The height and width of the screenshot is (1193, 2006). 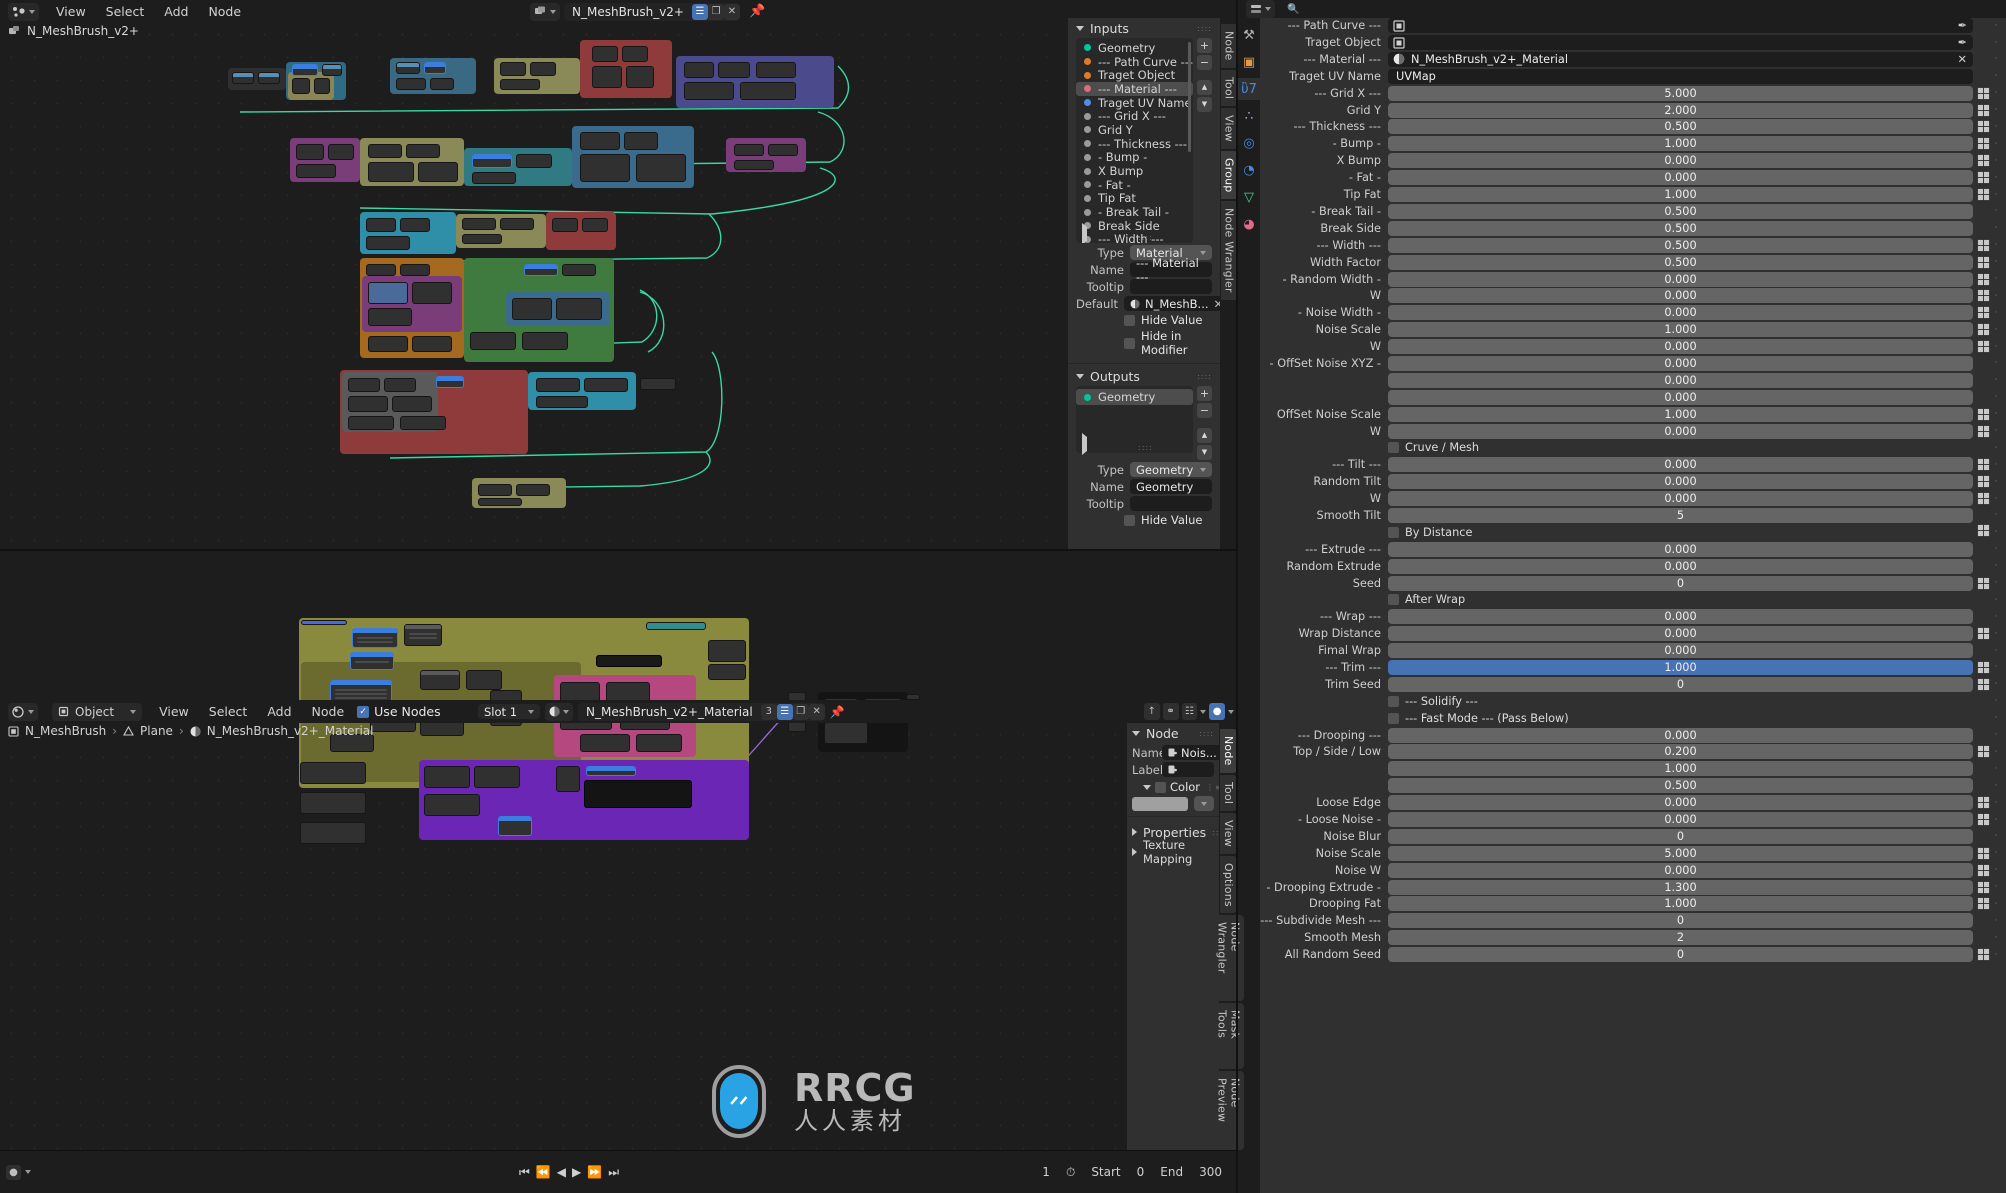 What do you see at coordinates (1249, 143) in the screenshot?
I see `physics-properties-tab: ◎` at bounding box center [1249, 143].